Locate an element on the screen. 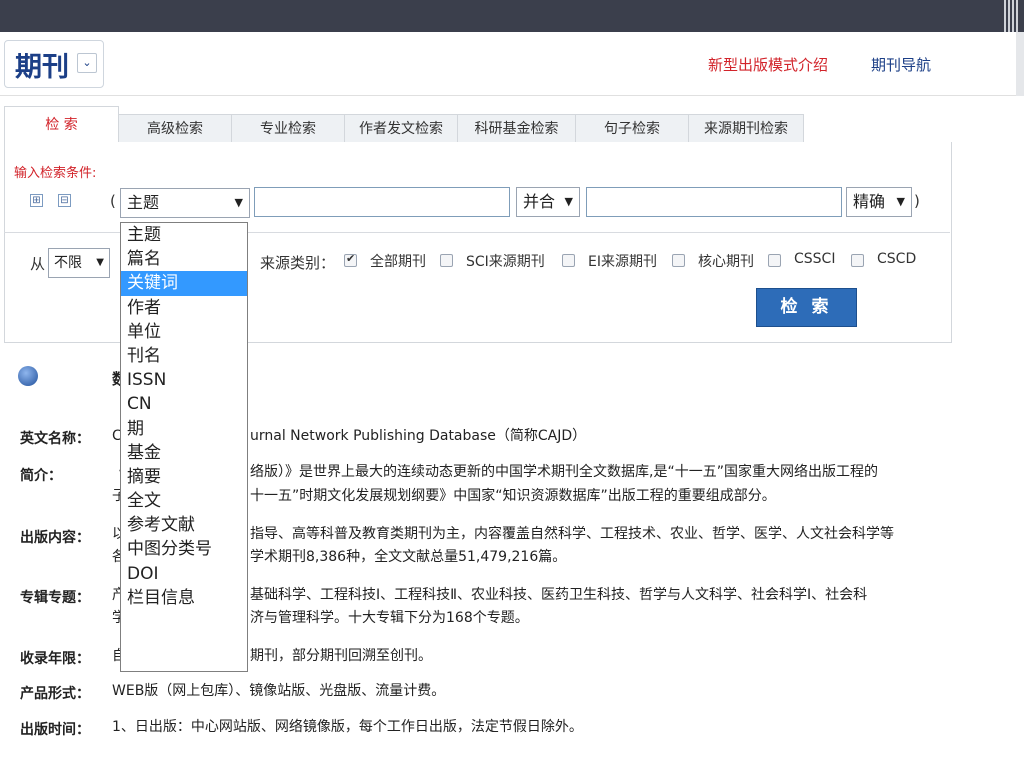 Image resolution: width=1024 pixels, height=768 pixels. close-paren: ) is located at coordinates (917, 201).